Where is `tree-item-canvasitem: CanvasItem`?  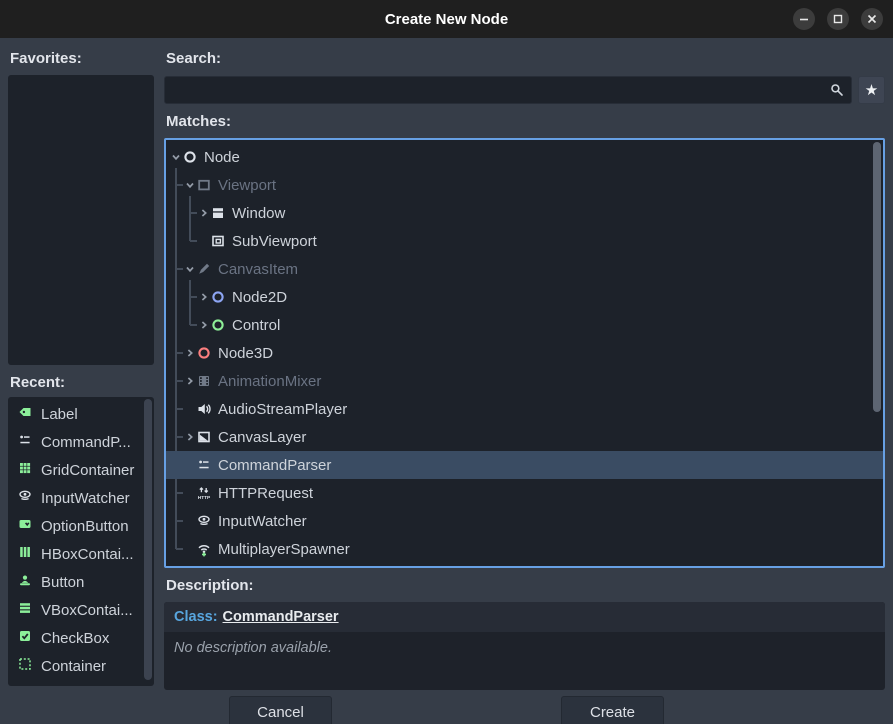 tree-item-canvasitem: CanvasItem is located at coordinates (524, 269).